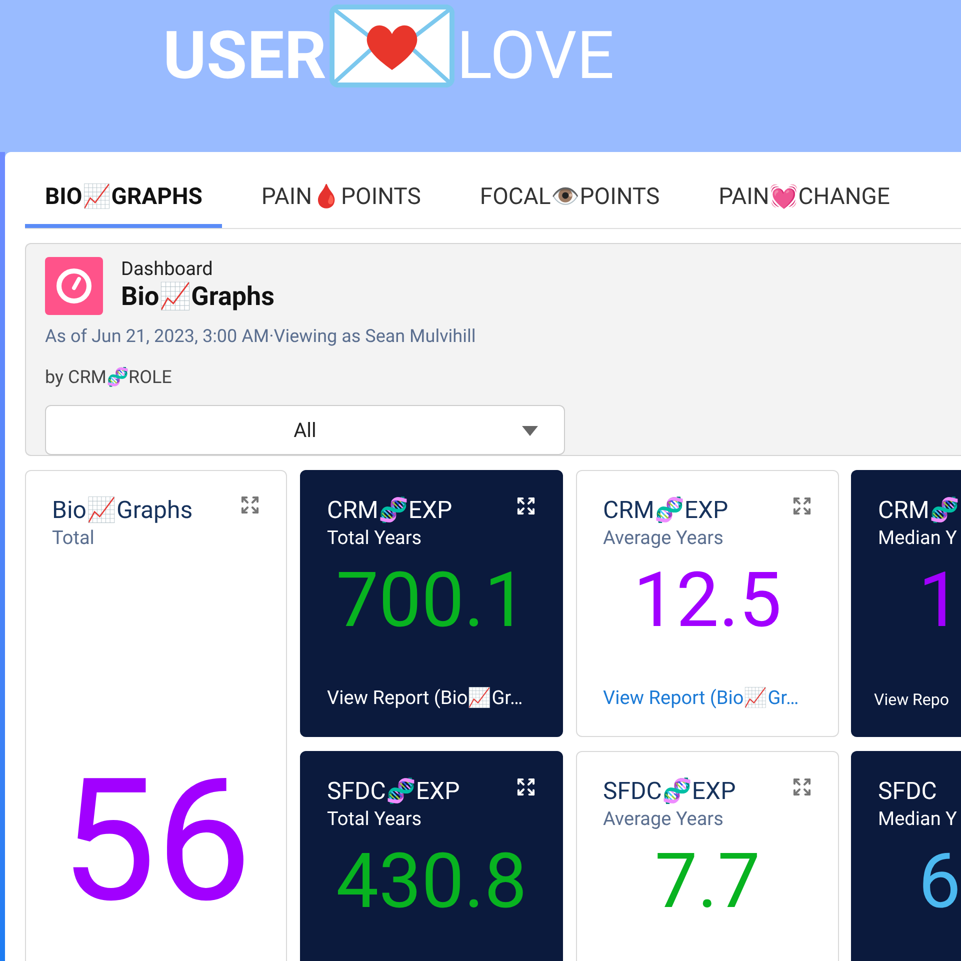 Image resolution: width=961 pixels, height=961 pixels. What do you see at coordinates (261, 337) in the screenshot?
I see `dashboard-meta: As of Jun 21, 2023, 3:00 AM·Viewing as Sean Mulvihill` at bounding box center [261, 337].